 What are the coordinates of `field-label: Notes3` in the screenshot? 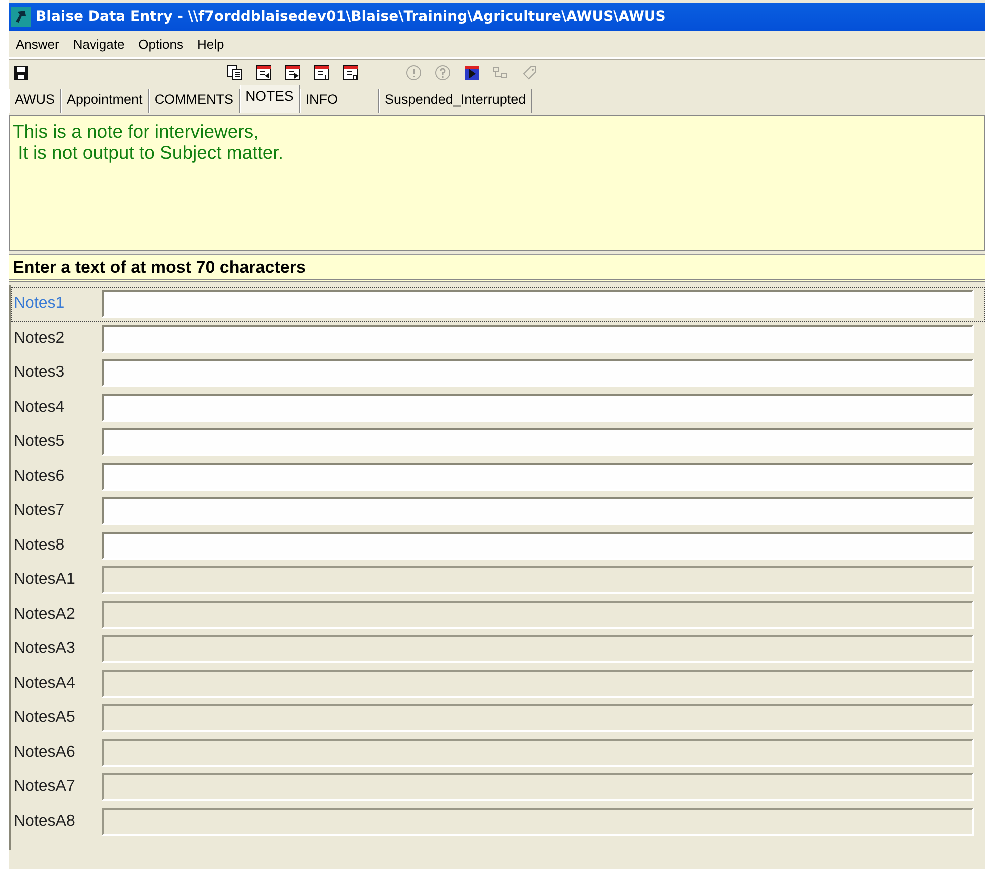 It's located at (39, 373).